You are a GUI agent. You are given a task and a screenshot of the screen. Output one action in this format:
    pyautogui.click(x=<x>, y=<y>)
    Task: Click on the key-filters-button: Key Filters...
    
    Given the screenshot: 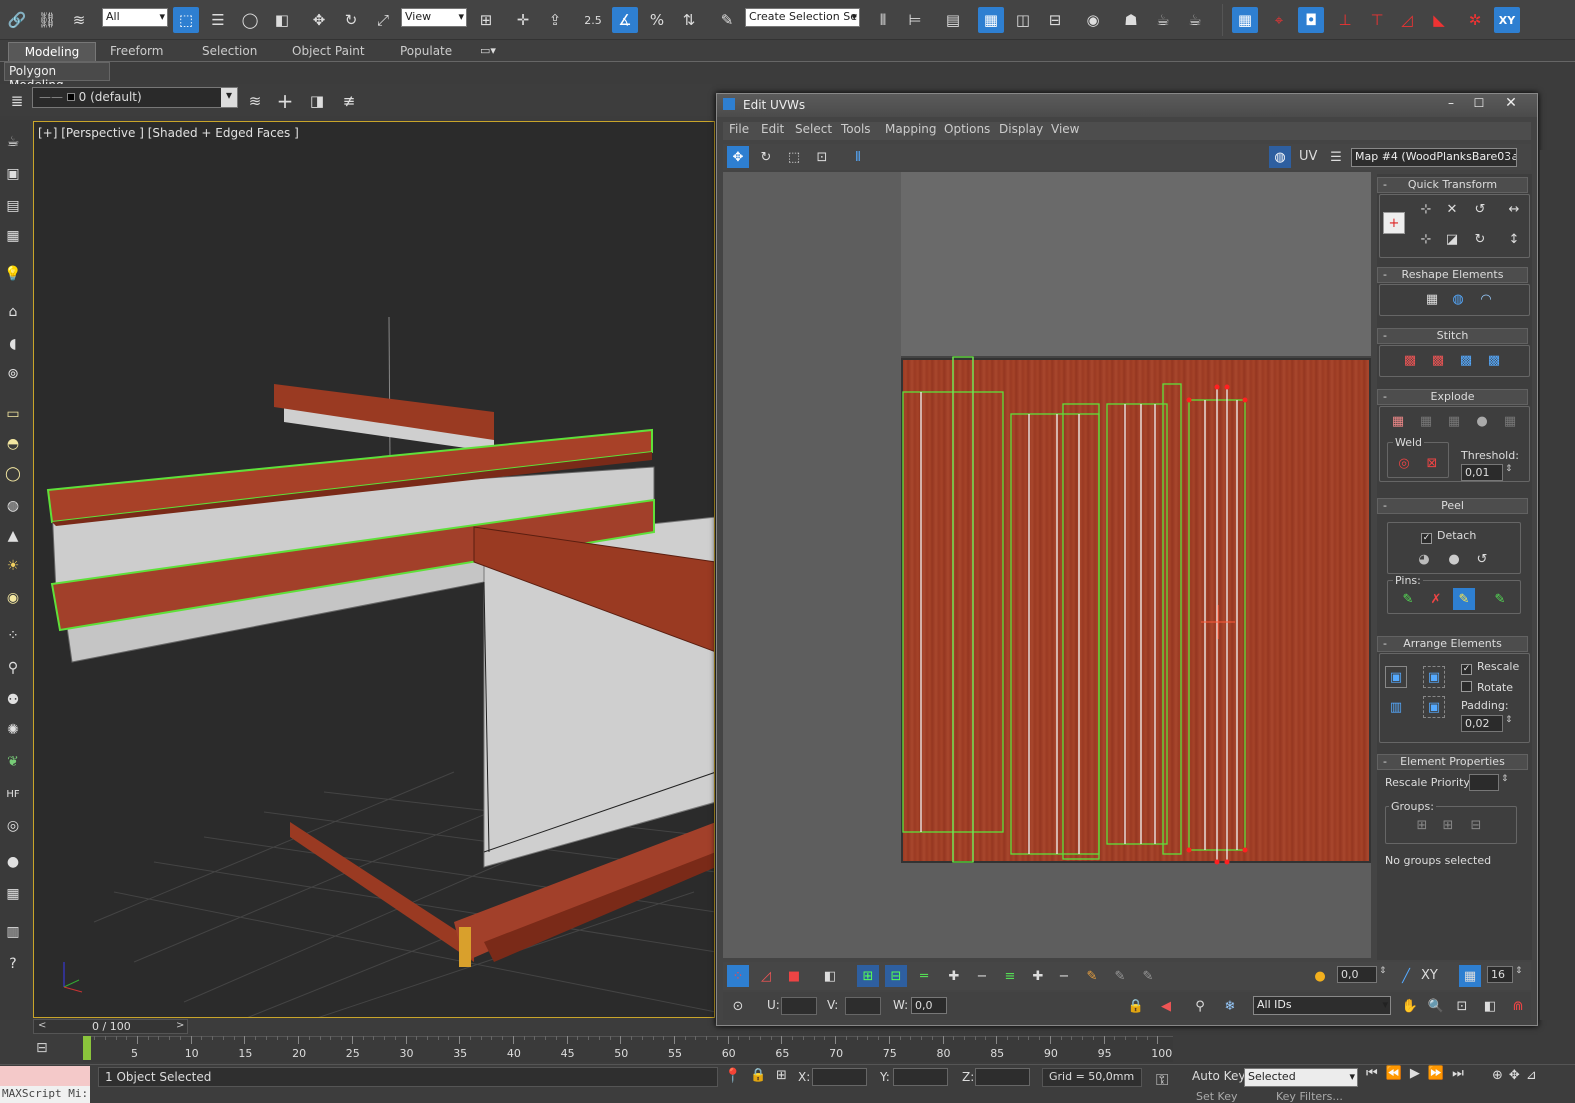 What is the action you would take?
    pyautogui.click(x=1309, y=1096)
    